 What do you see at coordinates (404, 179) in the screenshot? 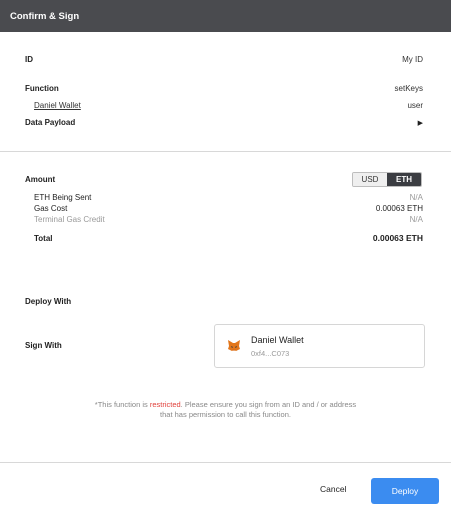
I see `eth-toggle-option: ETH` at bounding box center [404, 179].